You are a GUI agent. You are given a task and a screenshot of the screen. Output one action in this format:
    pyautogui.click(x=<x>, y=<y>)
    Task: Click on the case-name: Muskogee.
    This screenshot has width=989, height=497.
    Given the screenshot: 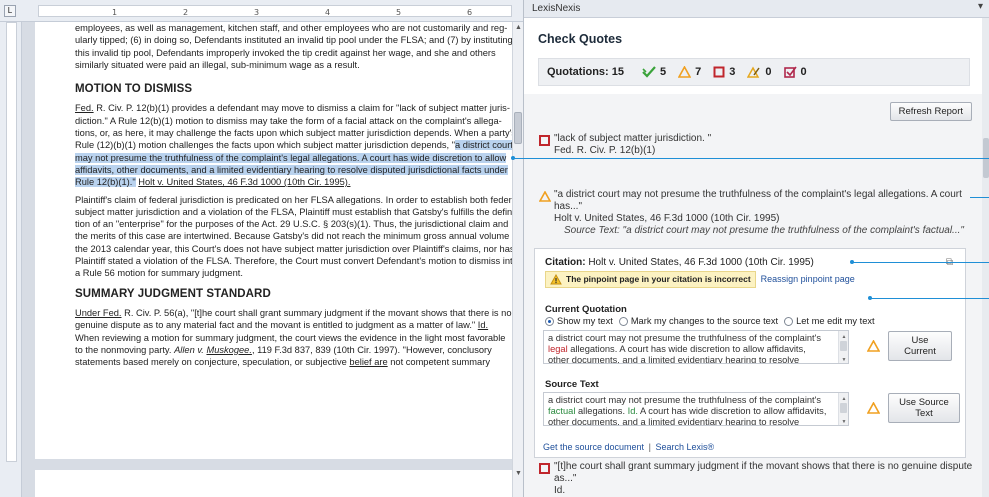 What is the action you would take?
    pyautogui.click(x=229, y=349)
    